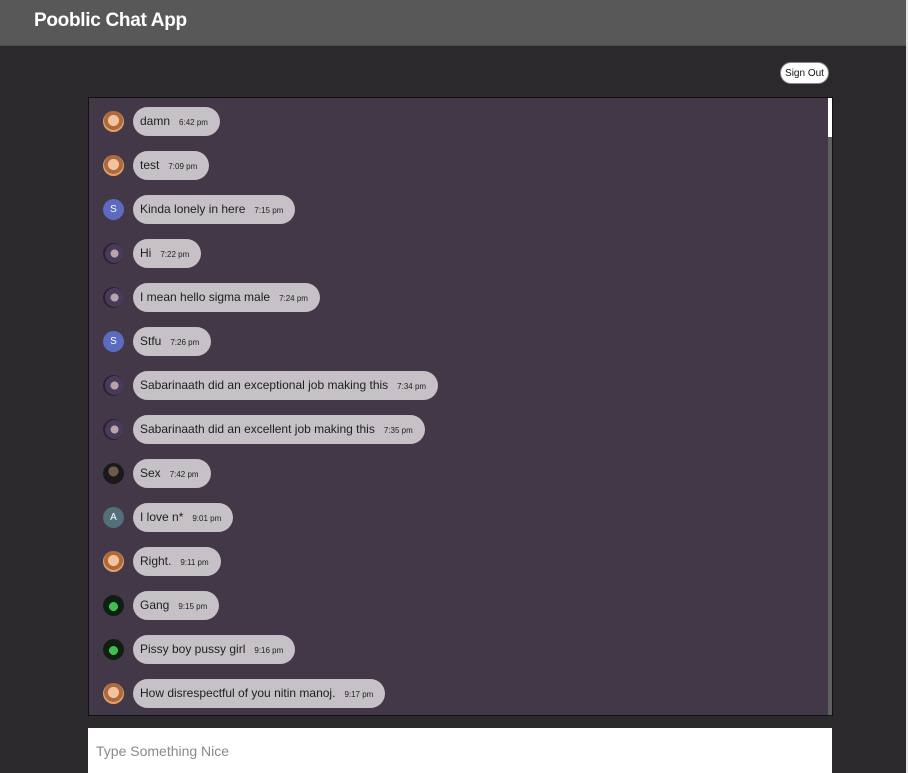 This screenshot has height=773, width=908. I want to click on message-item: S Stfu 7:26 pm, so click(157, 341).